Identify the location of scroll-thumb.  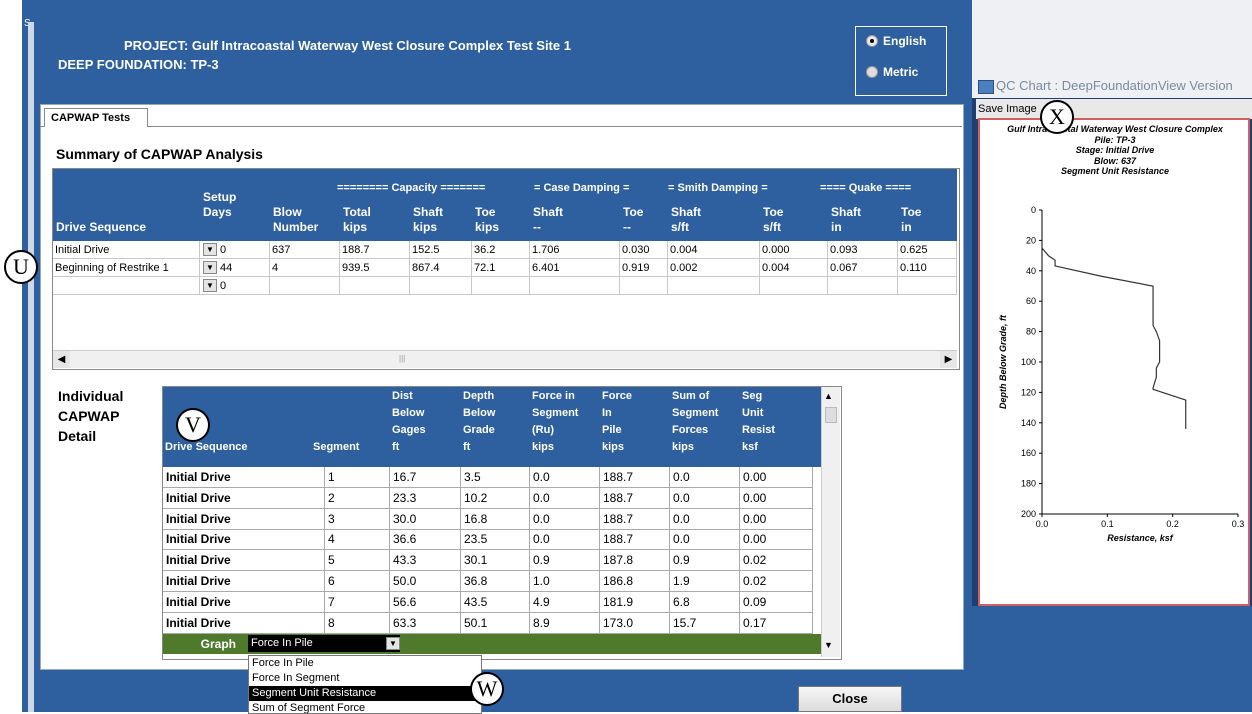
(831, 415).